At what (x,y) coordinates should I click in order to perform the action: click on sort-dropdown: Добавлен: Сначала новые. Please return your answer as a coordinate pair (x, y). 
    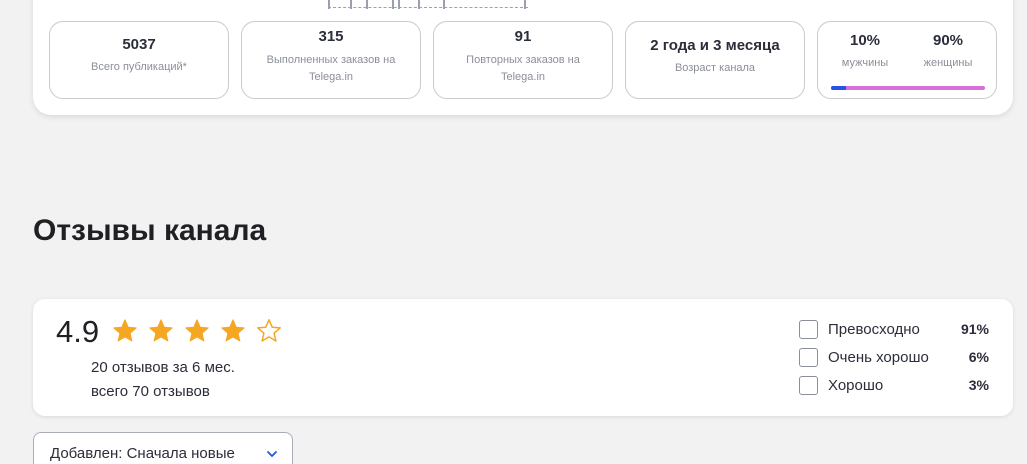
    Looking at the image, I should click on (163, 448).